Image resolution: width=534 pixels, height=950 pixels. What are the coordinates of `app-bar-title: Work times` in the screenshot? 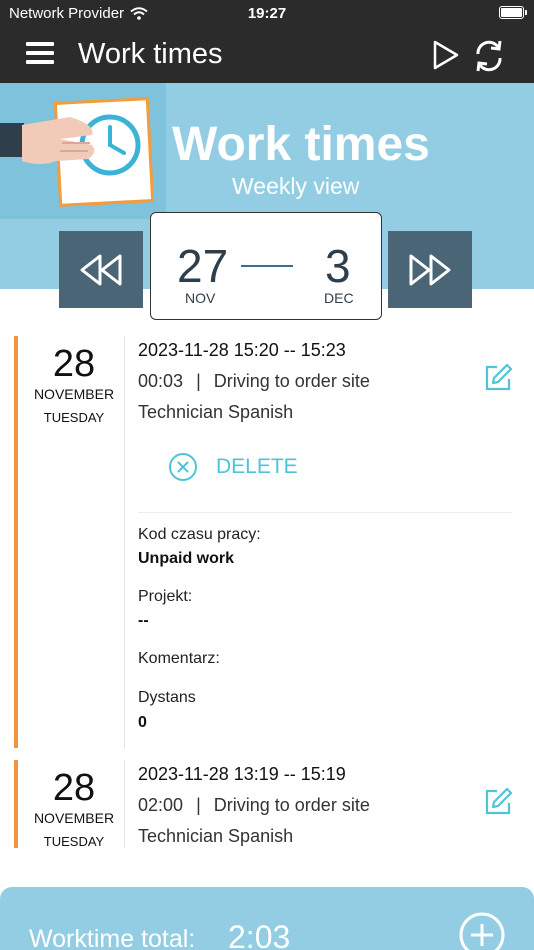 It's located at (150, 54).